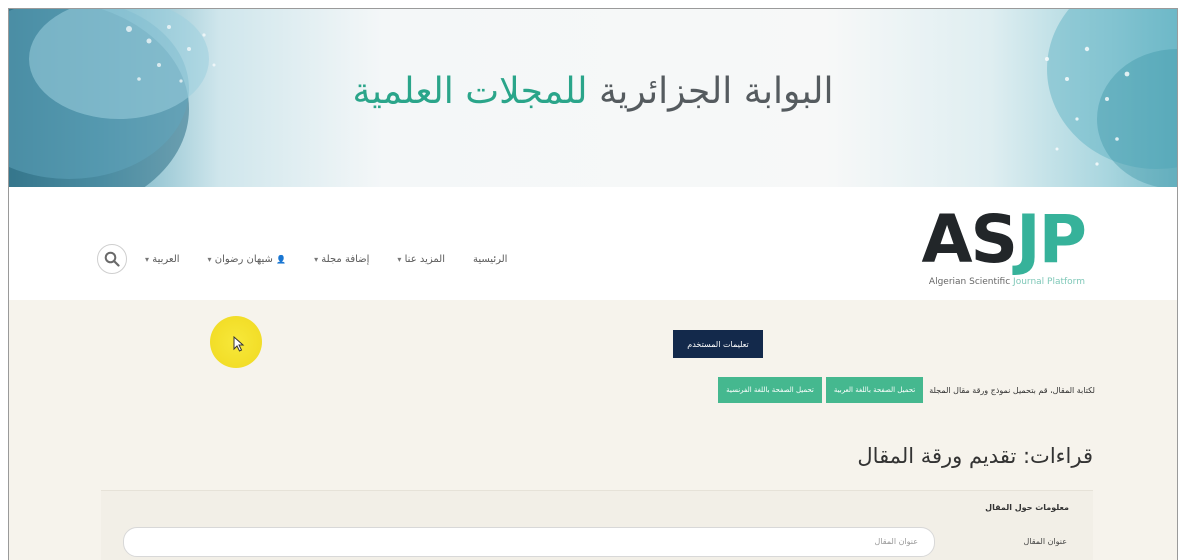 The height and width of the screenshot is (560, 1183). What do you see at coordinates (593, 91) in the screenshot?
I see `banner-title: البوابة الجزائرية للمجلات العلمية` at bounding box center [593, 91].